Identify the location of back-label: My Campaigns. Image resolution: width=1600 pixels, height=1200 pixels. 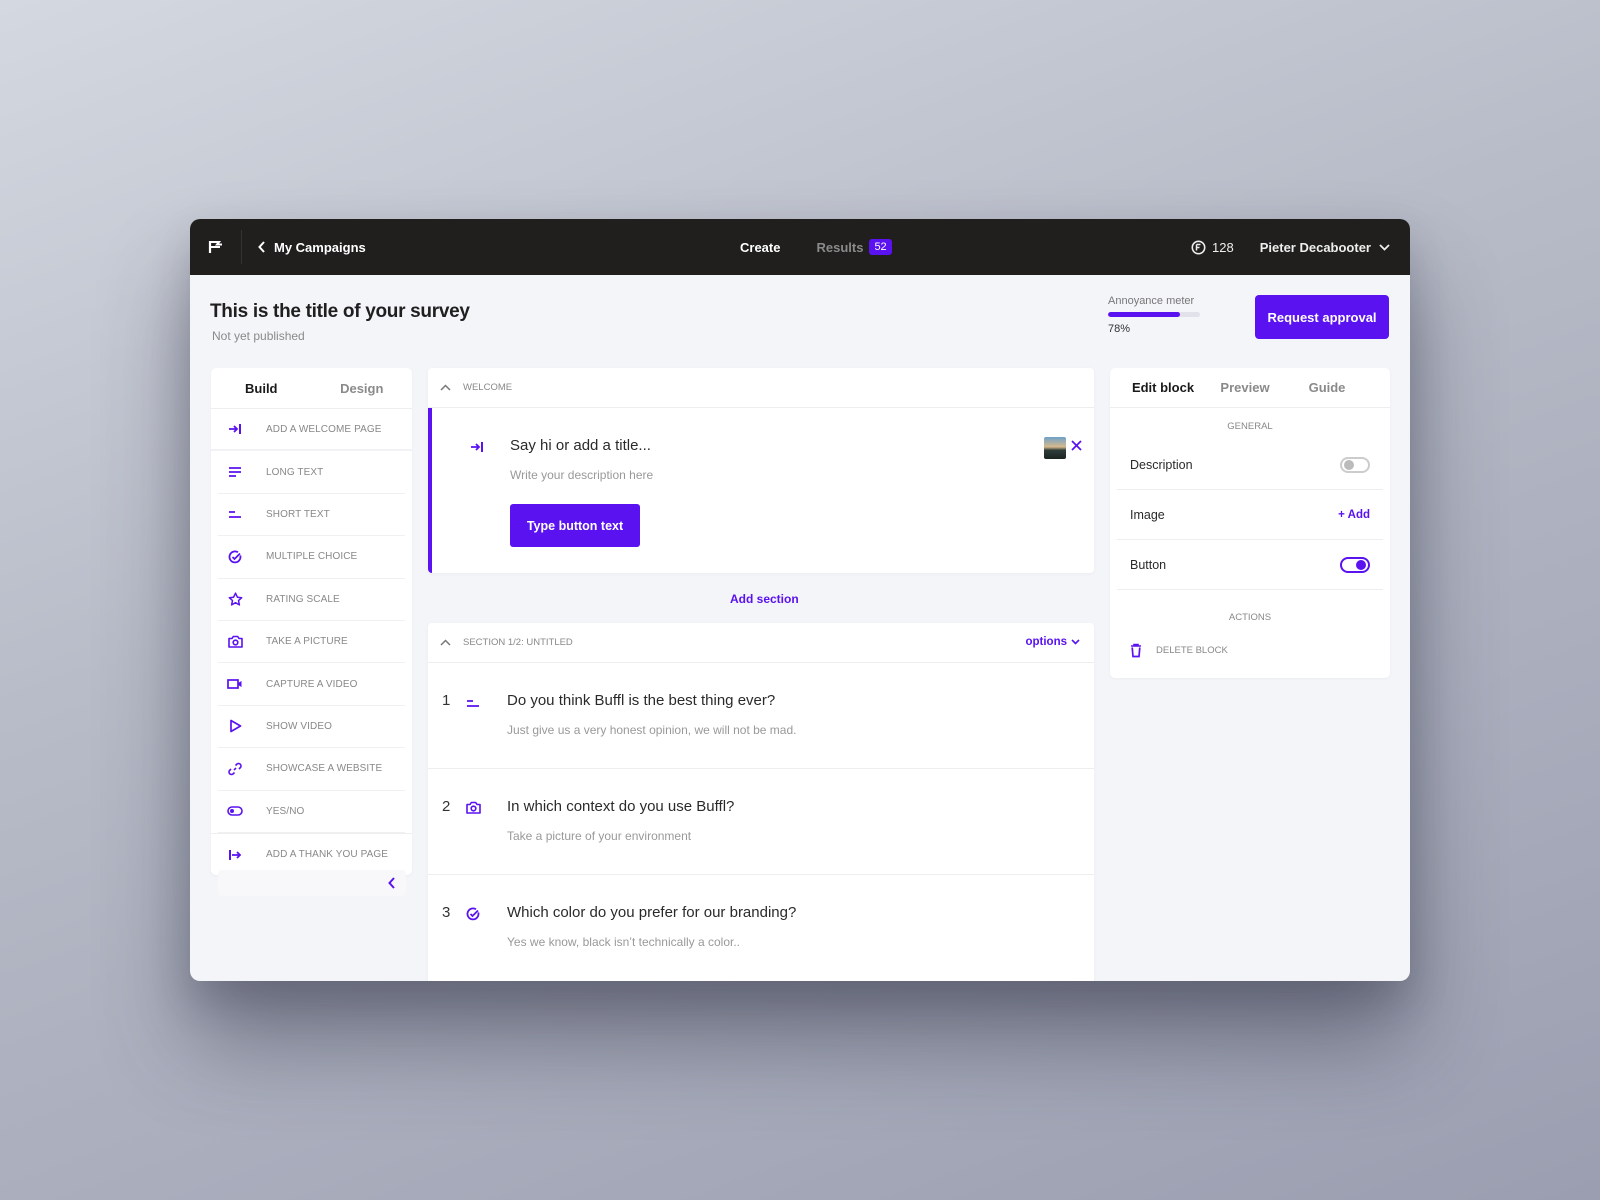
(320, 247).